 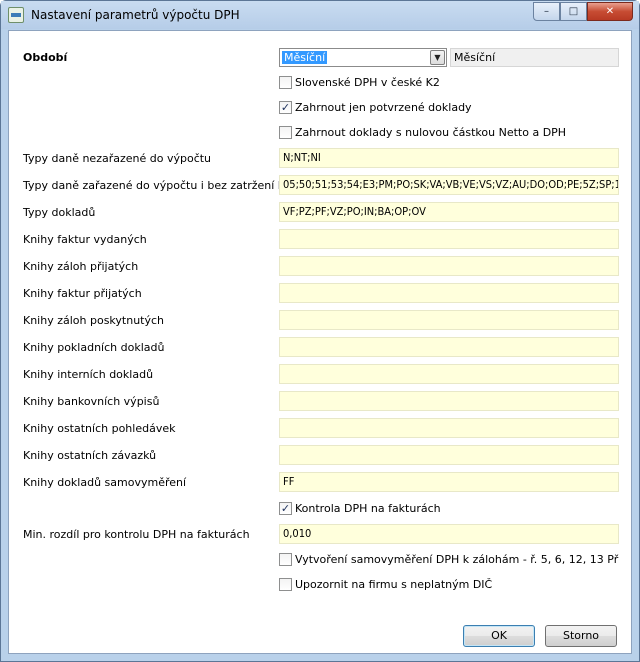 What do you see at coordinates (449, 347) in the screenshot?
I see `cash-documents-books-input` at bounding box center [449, 347].